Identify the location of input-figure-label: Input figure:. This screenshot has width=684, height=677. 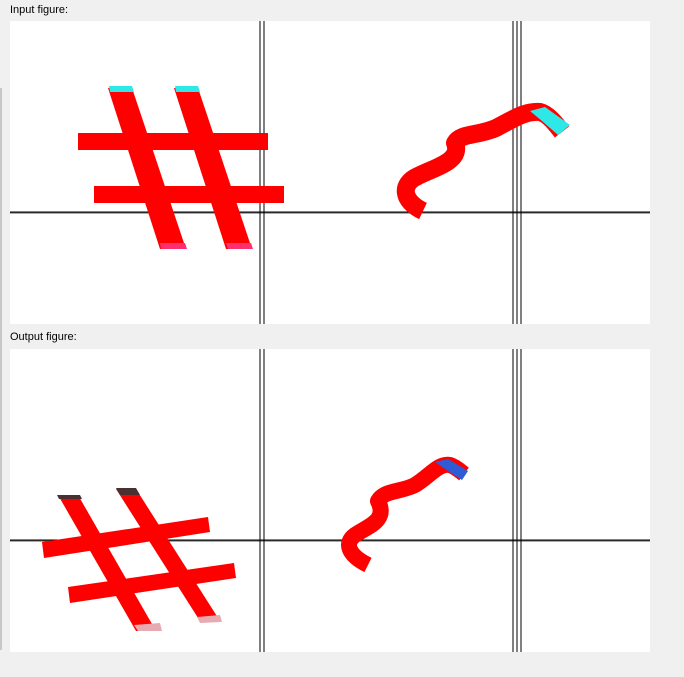
(39, 10).